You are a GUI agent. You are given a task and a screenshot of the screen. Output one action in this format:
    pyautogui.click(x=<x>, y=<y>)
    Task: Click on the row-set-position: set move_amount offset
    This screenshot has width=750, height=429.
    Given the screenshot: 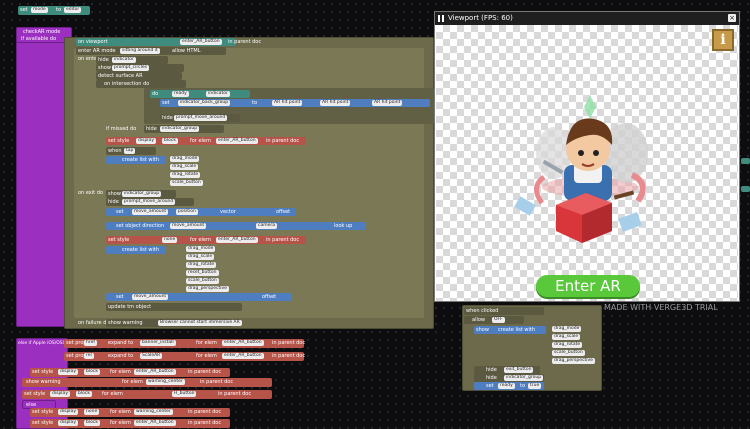 What is the action you would take?
    pyautogui.click(x=199, y=297)
    